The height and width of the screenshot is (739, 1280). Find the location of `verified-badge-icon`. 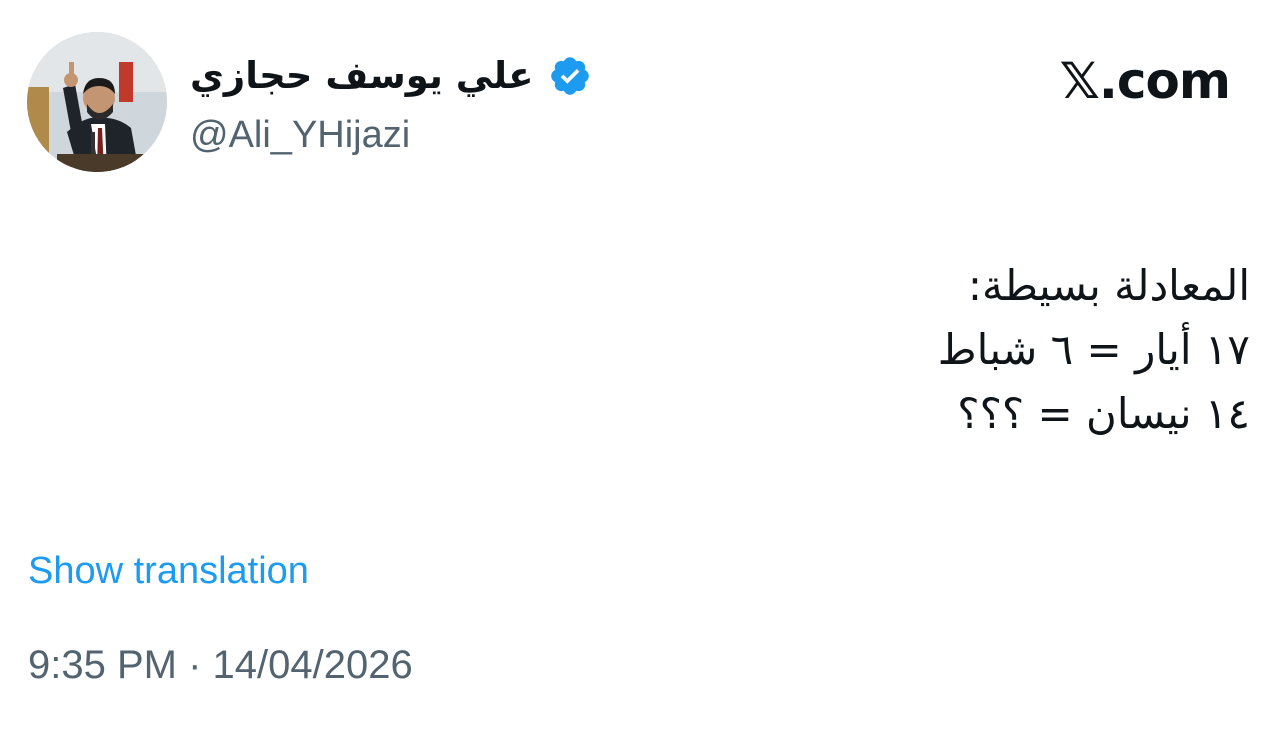

verified-badge-icon is located at coordinates (569, 76).